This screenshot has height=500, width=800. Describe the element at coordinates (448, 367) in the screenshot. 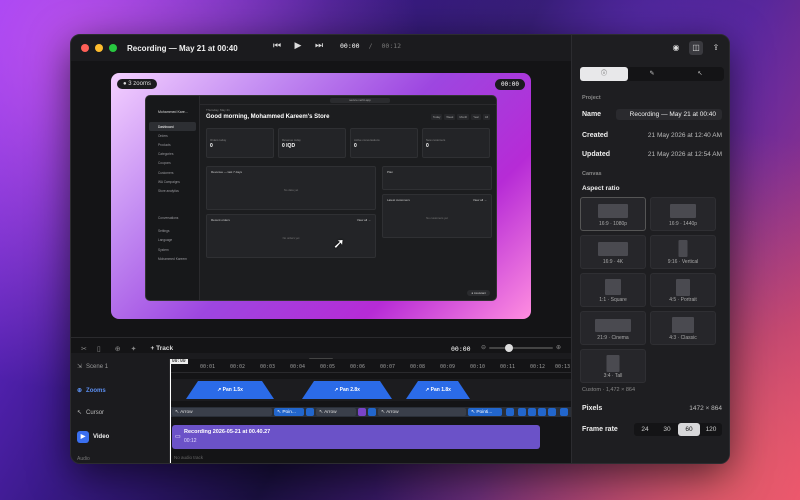

I see `ruler-tick: 00:09` at that location.